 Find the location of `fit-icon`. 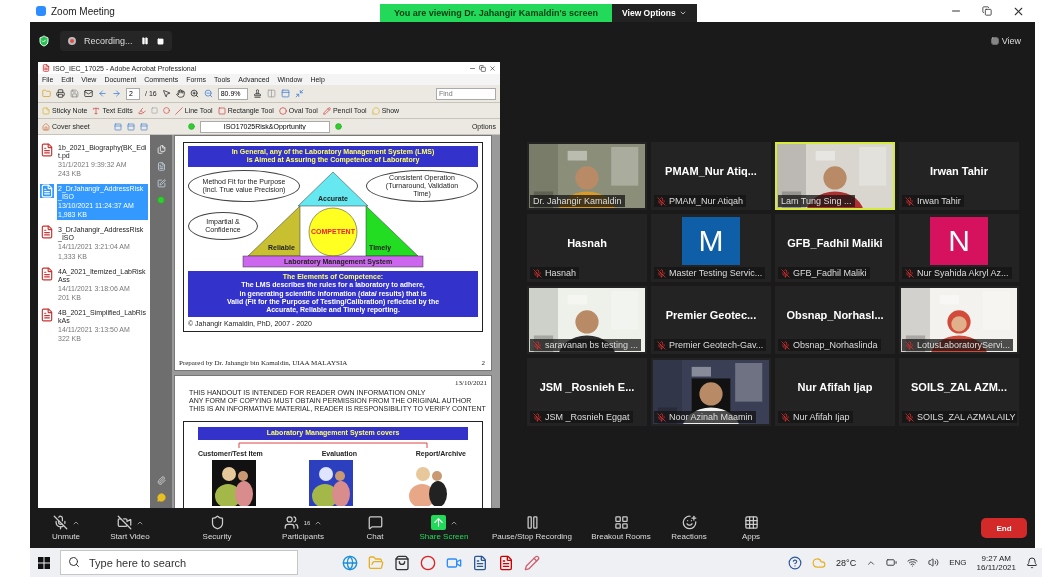

fit-icon is located at coordinates (299, 93).